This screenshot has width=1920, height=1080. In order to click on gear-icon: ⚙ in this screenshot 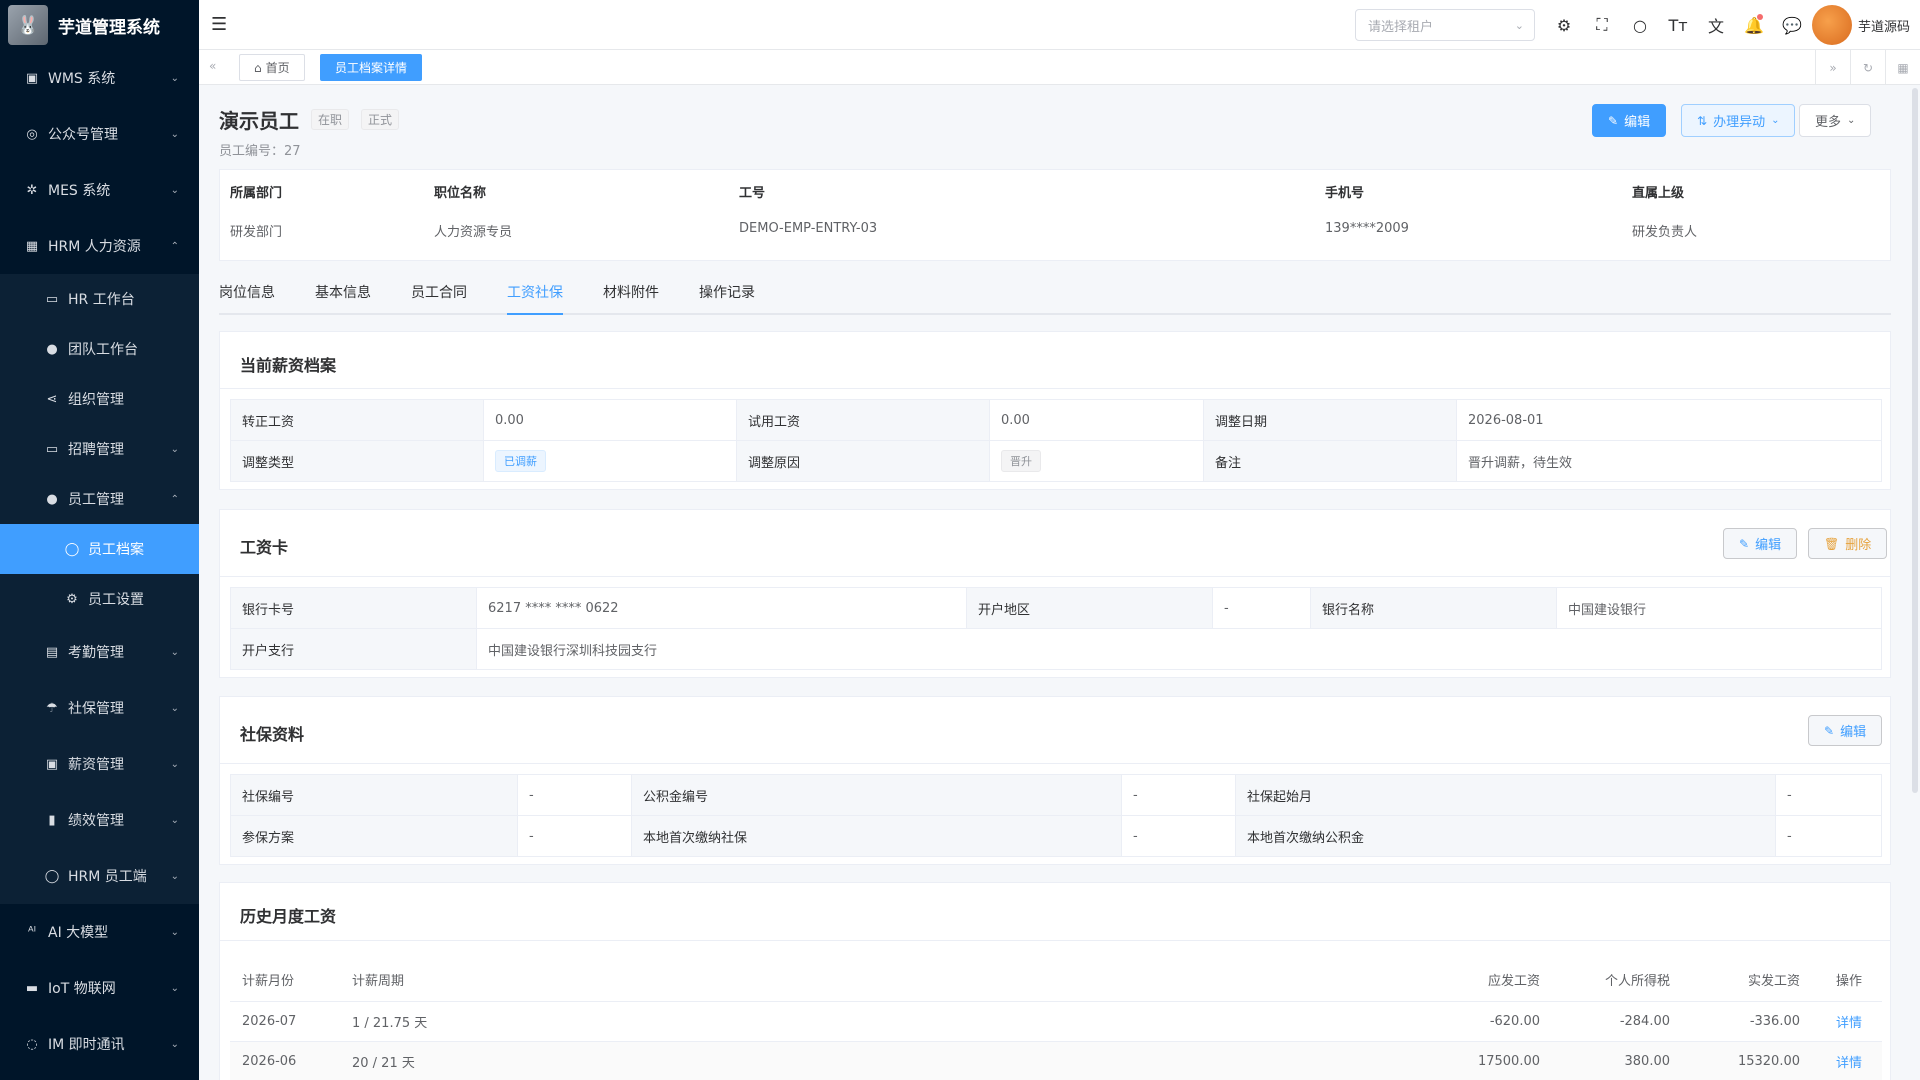, I will do `click(72, 599)`.